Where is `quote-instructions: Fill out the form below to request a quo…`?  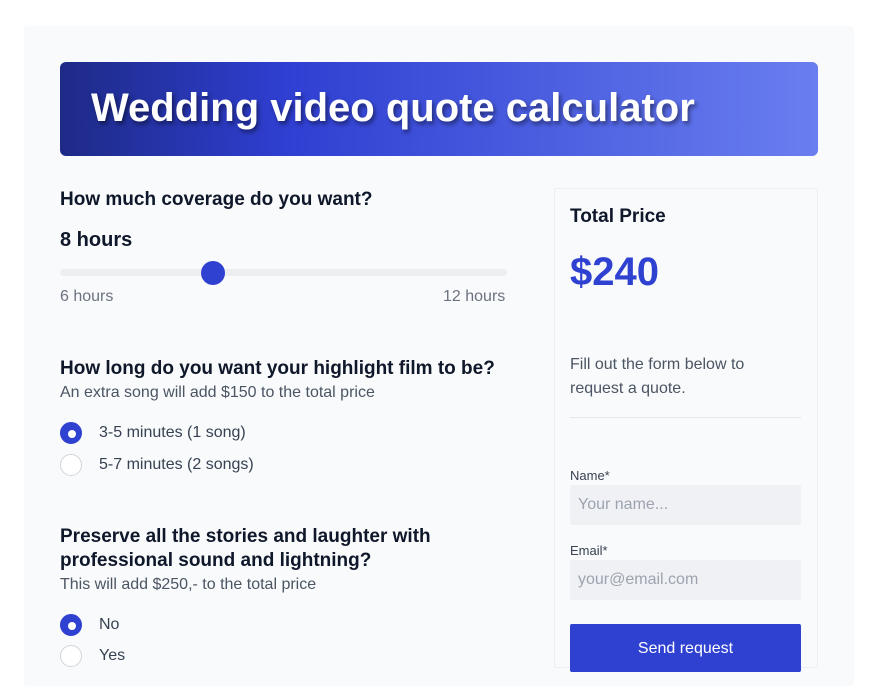
quote-instructions: Fill out the form below to request a quo… is located at coordinates (657, 376).